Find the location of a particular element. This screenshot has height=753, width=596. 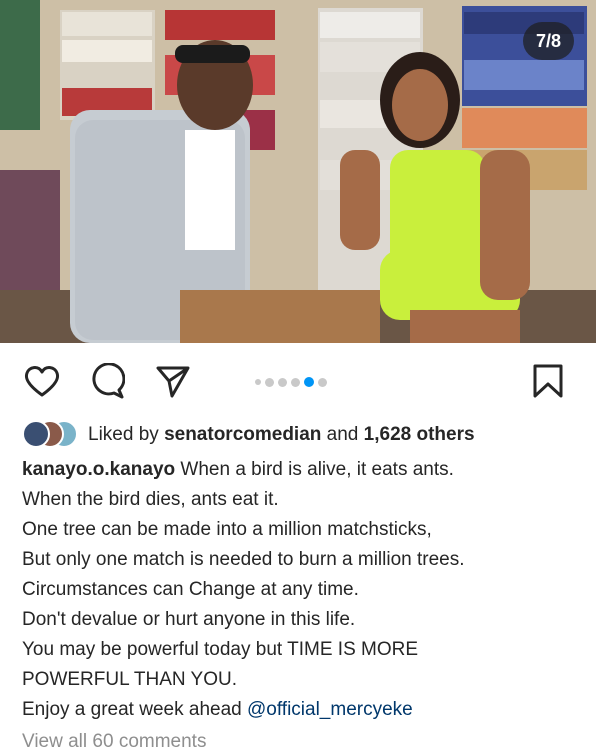

carousel-counter: 7/8 is located at coordinates (548, 41).